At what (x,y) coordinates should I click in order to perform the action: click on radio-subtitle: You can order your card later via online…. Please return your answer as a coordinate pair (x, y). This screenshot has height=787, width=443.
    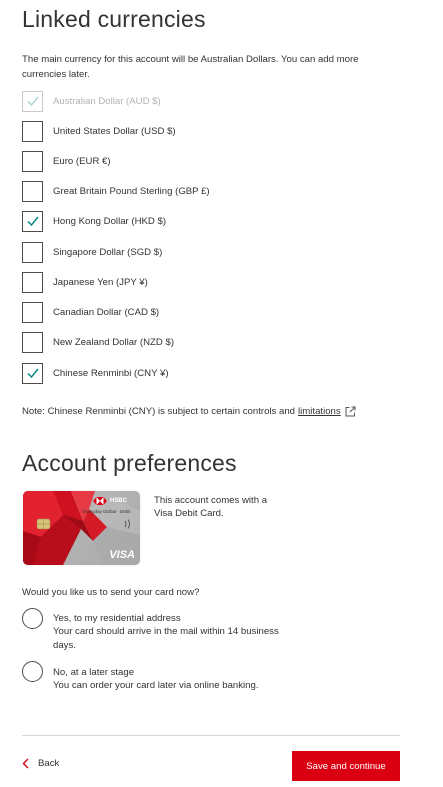
    Looking at the image, I should click on (156, 685).